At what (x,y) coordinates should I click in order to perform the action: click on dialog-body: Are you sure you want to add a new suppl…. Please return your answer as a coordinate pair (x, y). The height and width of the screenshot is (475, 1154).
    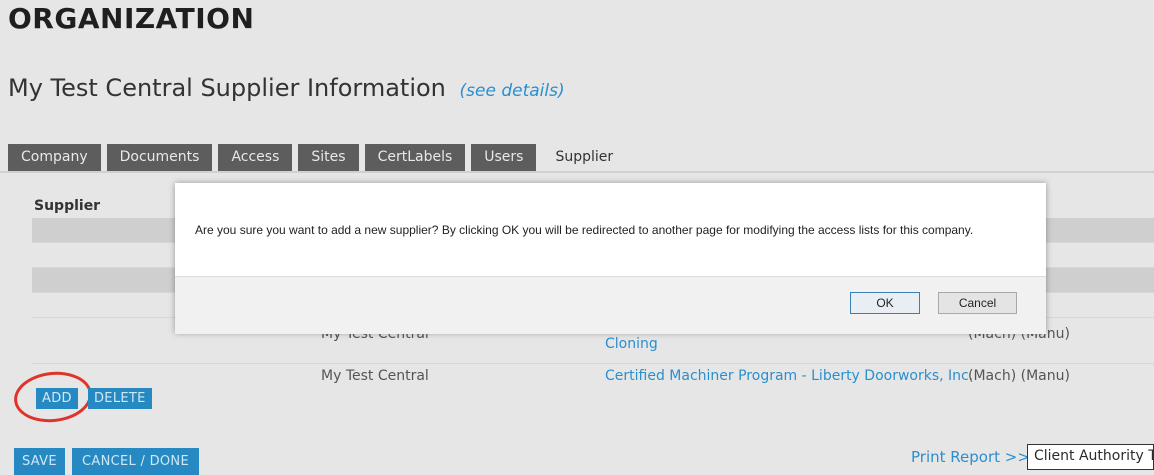
    Looking at the image, I should click on (610, 229).